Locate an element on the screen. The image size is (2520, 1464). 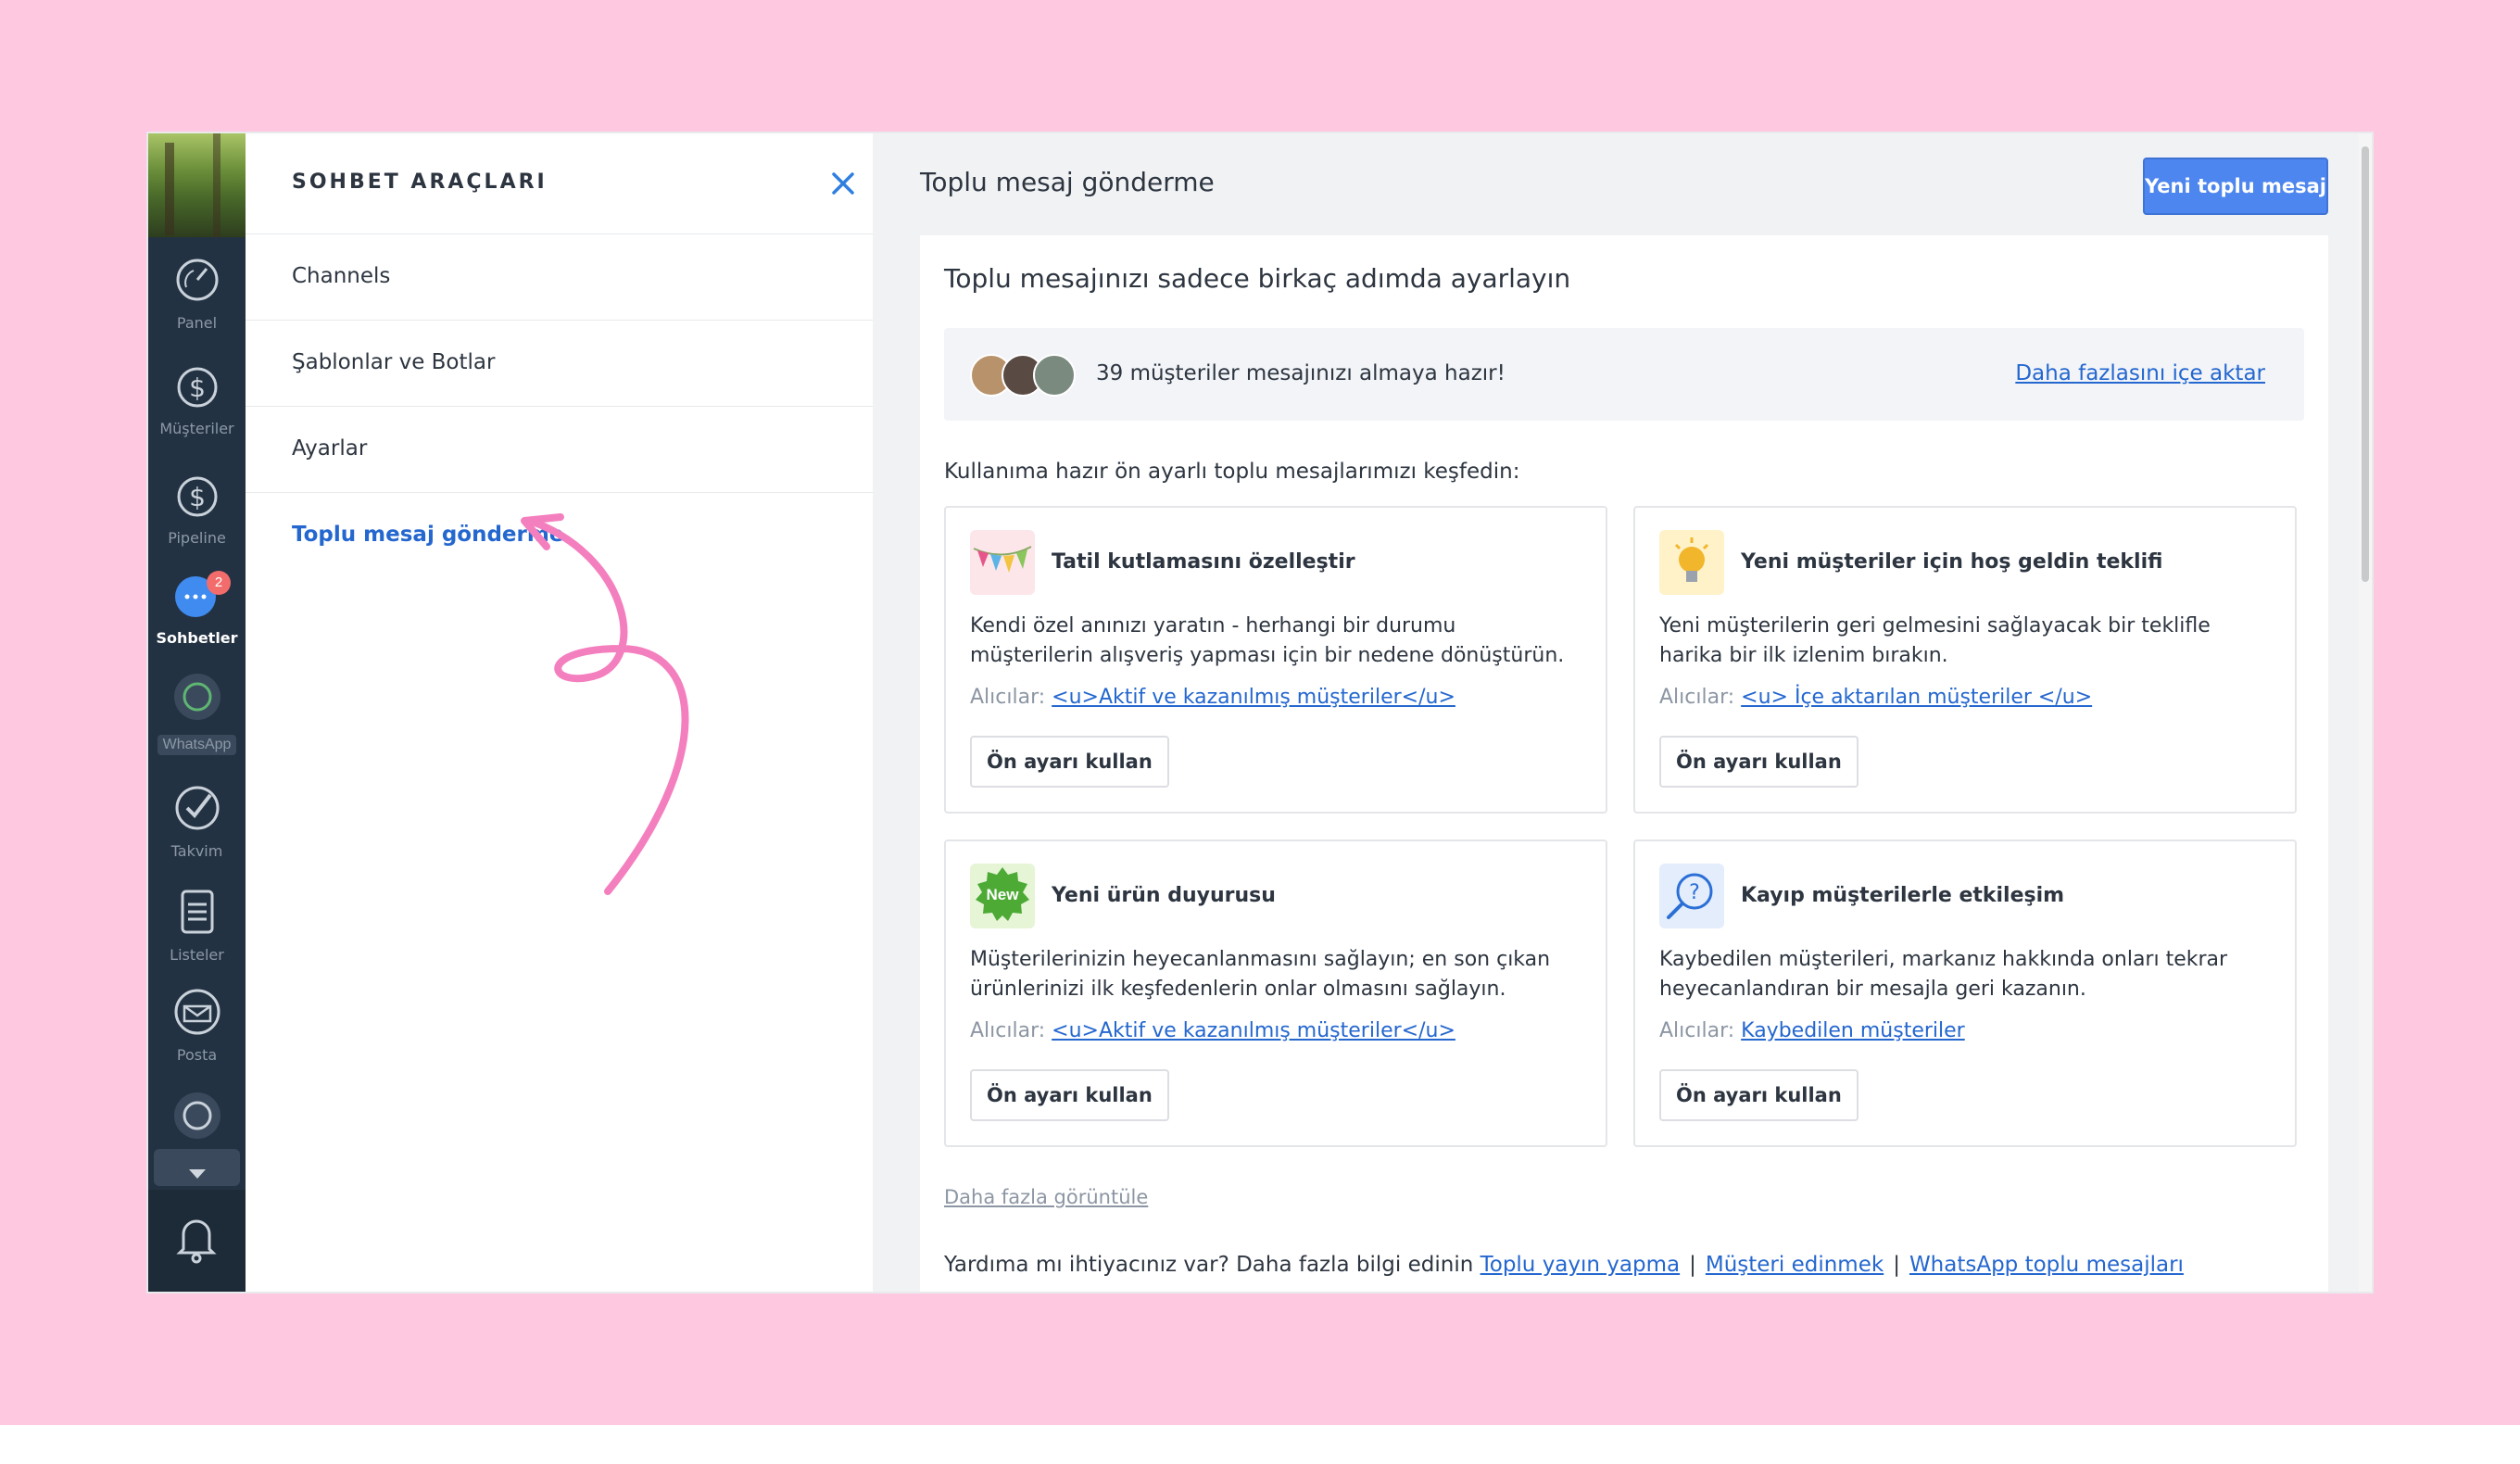
tools-item-label: Şablonlar ve Botlar is located at coordinates (394, 362).